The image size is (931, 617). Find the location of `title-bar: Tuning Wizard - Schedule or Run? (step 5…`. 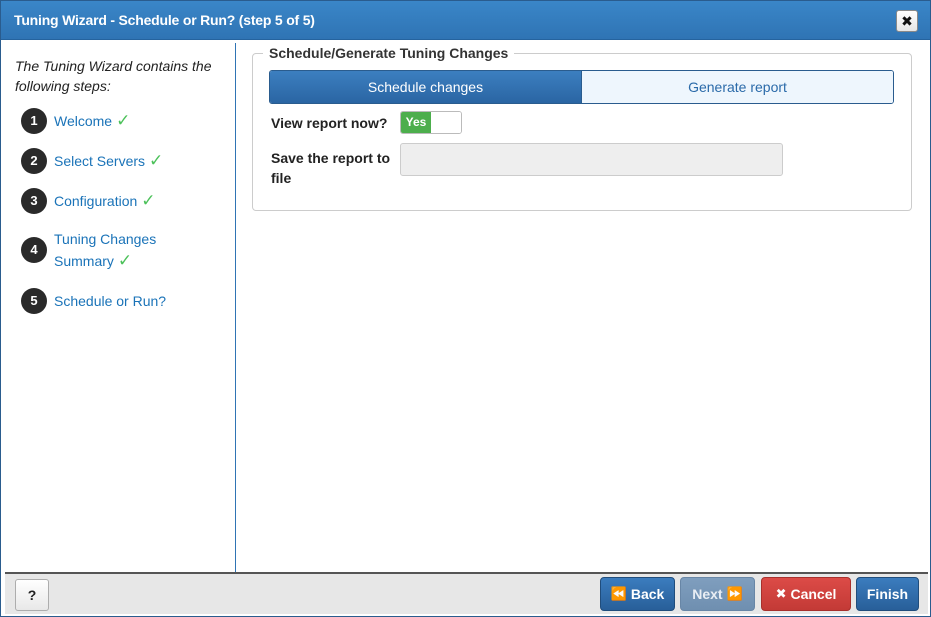

title-bar: Tuning Wizard - Schedule or Run? (step 5… is located at coordinates (465, 20).